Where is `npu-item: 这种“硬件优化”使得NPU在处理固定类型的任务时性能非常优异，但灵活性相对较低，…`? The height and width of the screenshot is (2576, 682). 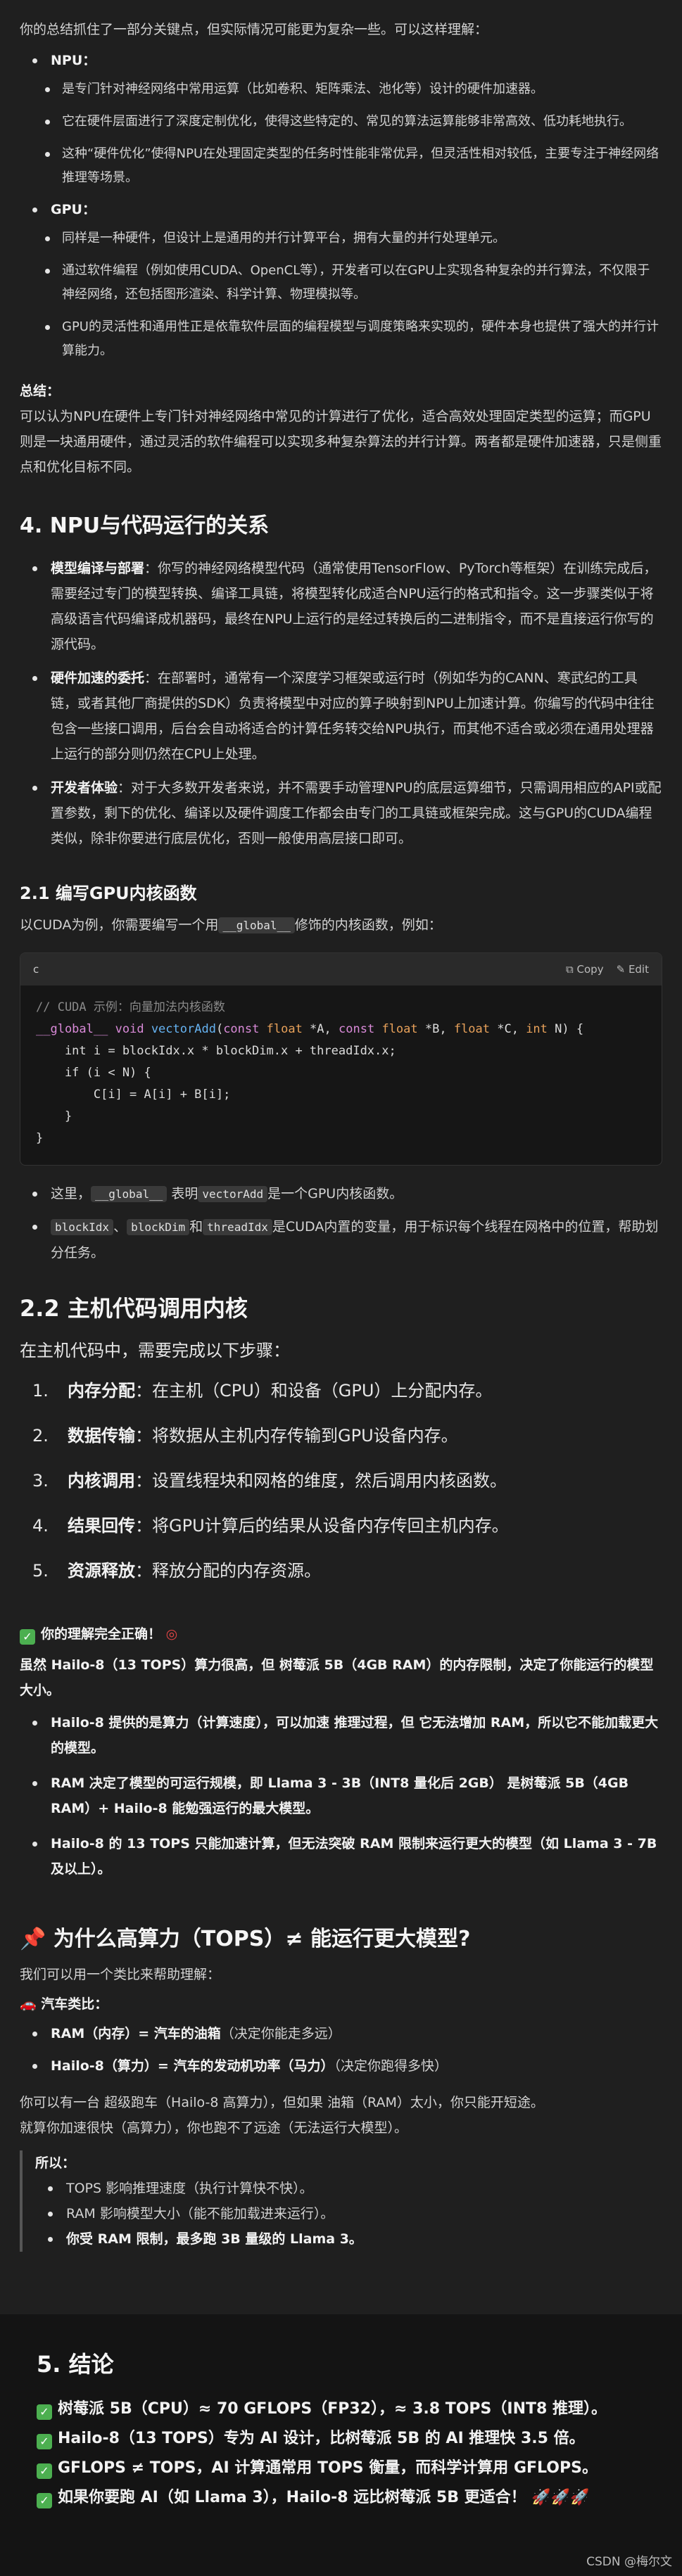
npu-item: 这种“硬件优化”使得NPU在处理固定类型的任务时性能非常优异，但灵活性相对较低，… is located at coordinates (341, 166).